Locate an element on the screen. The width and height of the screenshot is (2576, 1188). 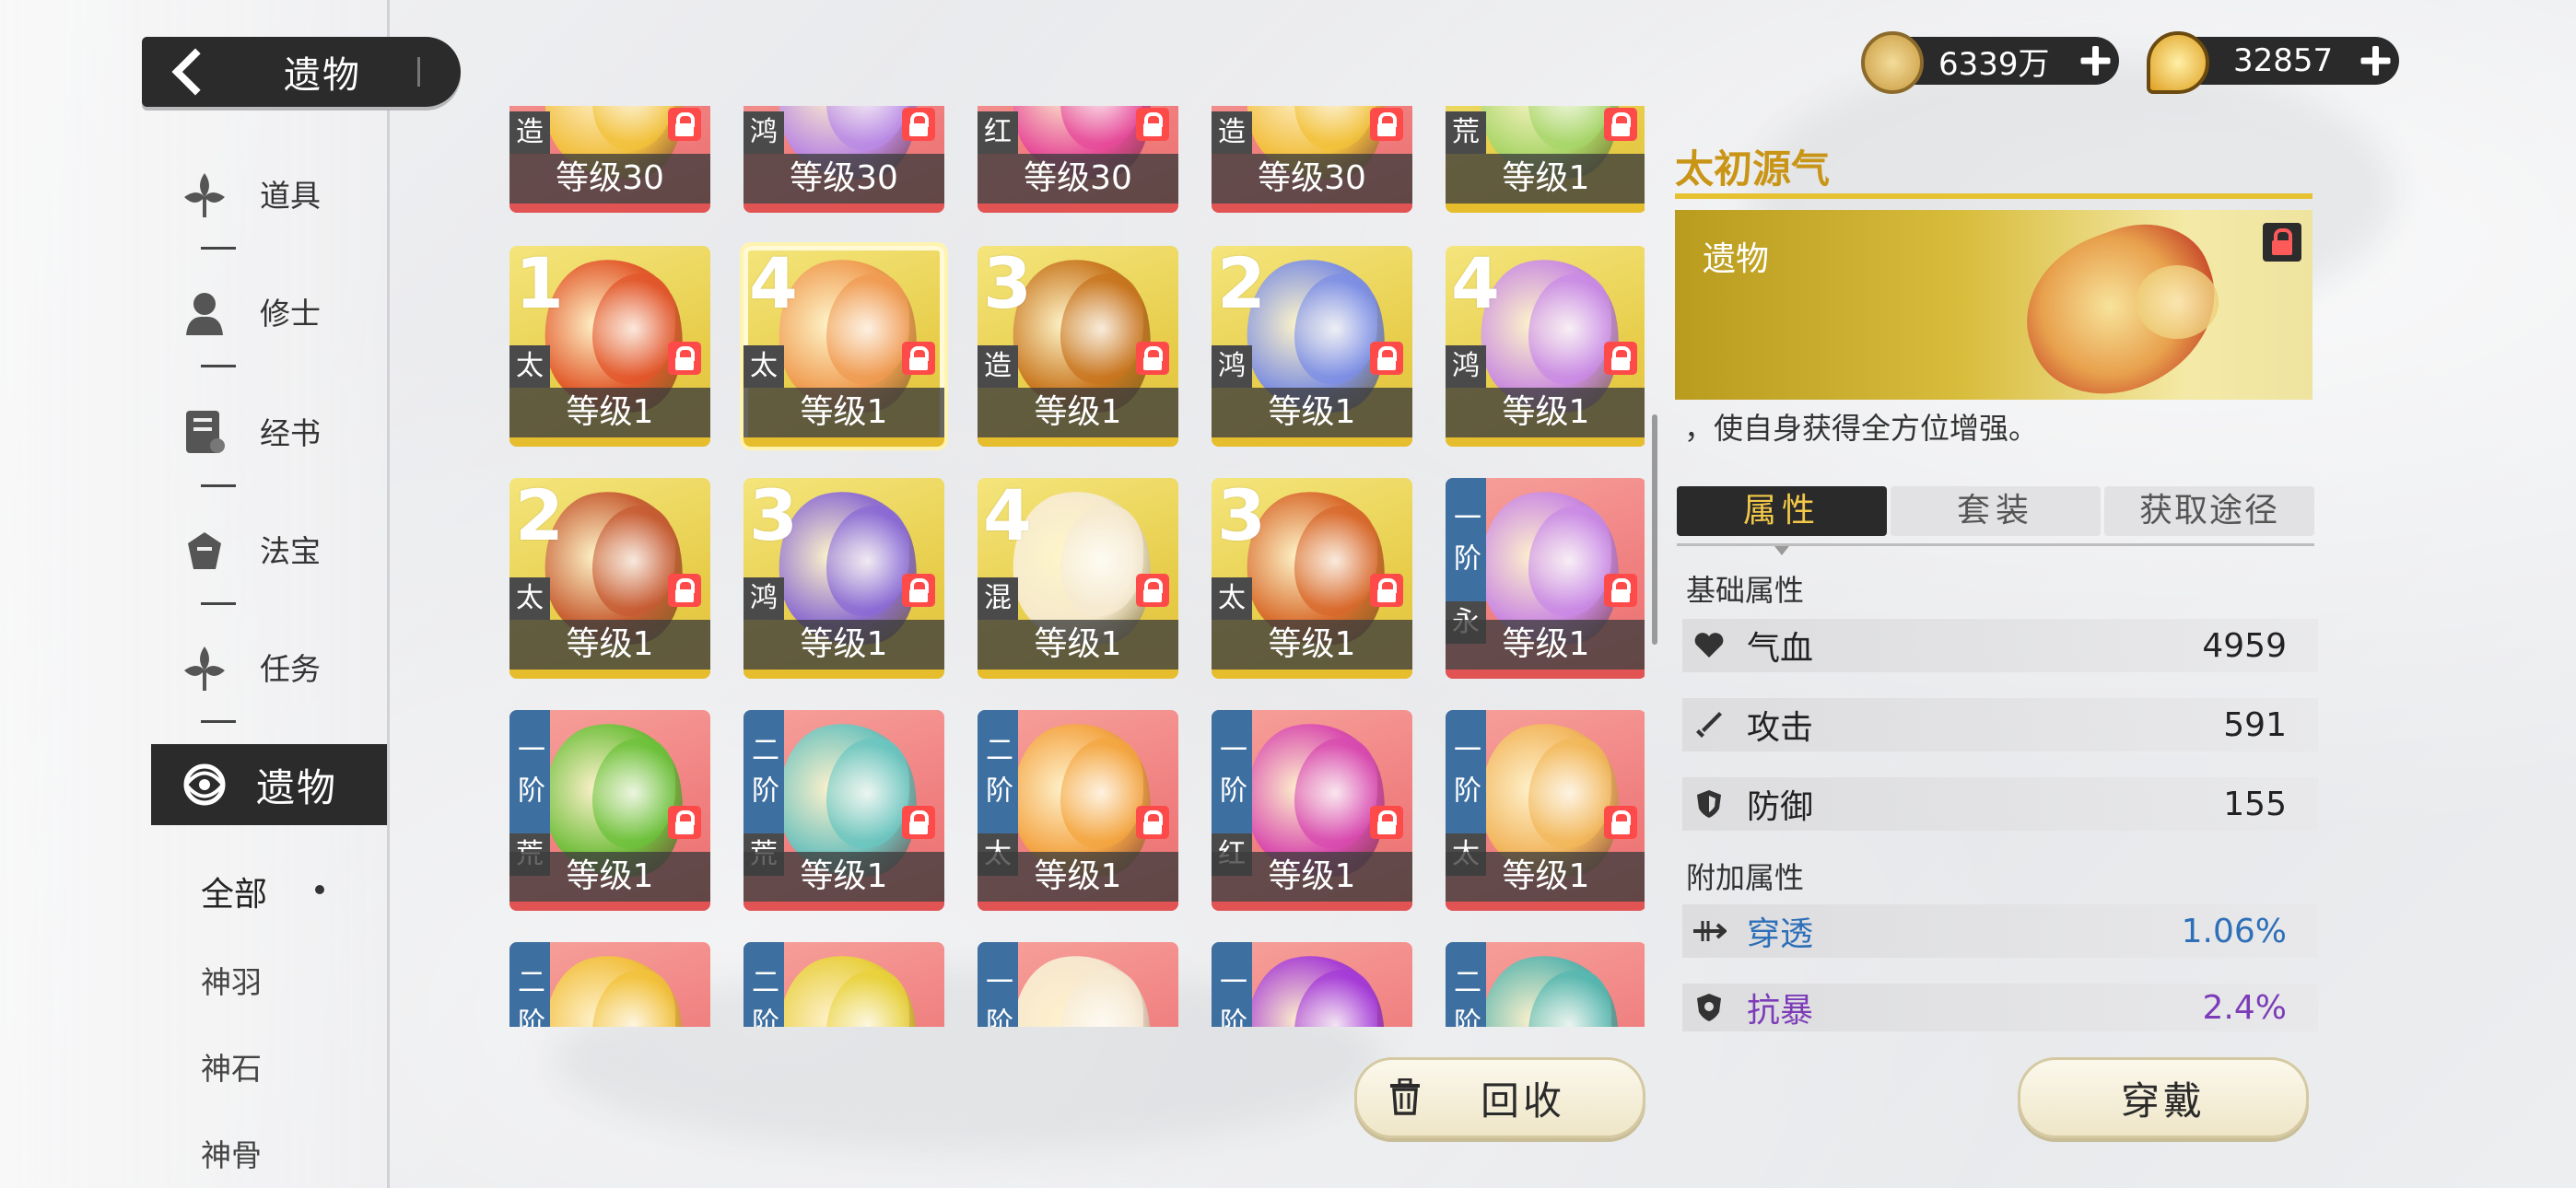
sidebar-item-treasures: 法宝 is located at coordinates (281, 549).